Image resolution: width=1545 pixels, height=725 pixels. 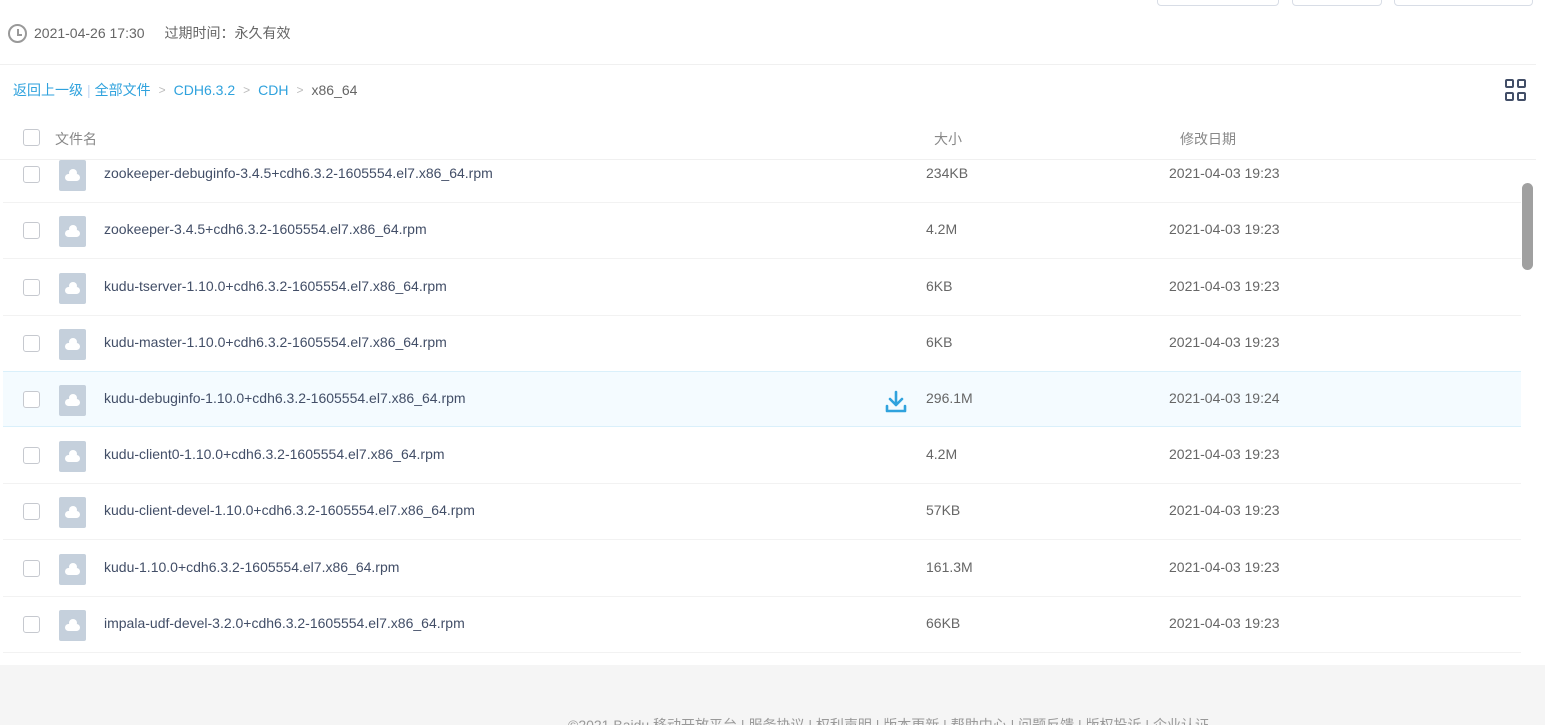 I want to click on clock-icon, so click(x=17, y=33).